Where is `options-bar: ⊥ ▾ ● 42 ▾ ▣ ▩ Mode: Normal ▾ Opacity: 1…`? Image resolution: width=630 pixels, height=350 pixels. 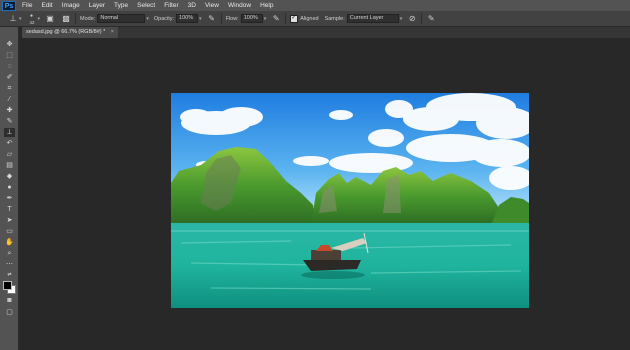
options-bar: ⊥ ▾ ● 42 ▾ ▣ ▩ Mode: Normal ▾ Opacity: 1… is located at coordinates (315, 19).